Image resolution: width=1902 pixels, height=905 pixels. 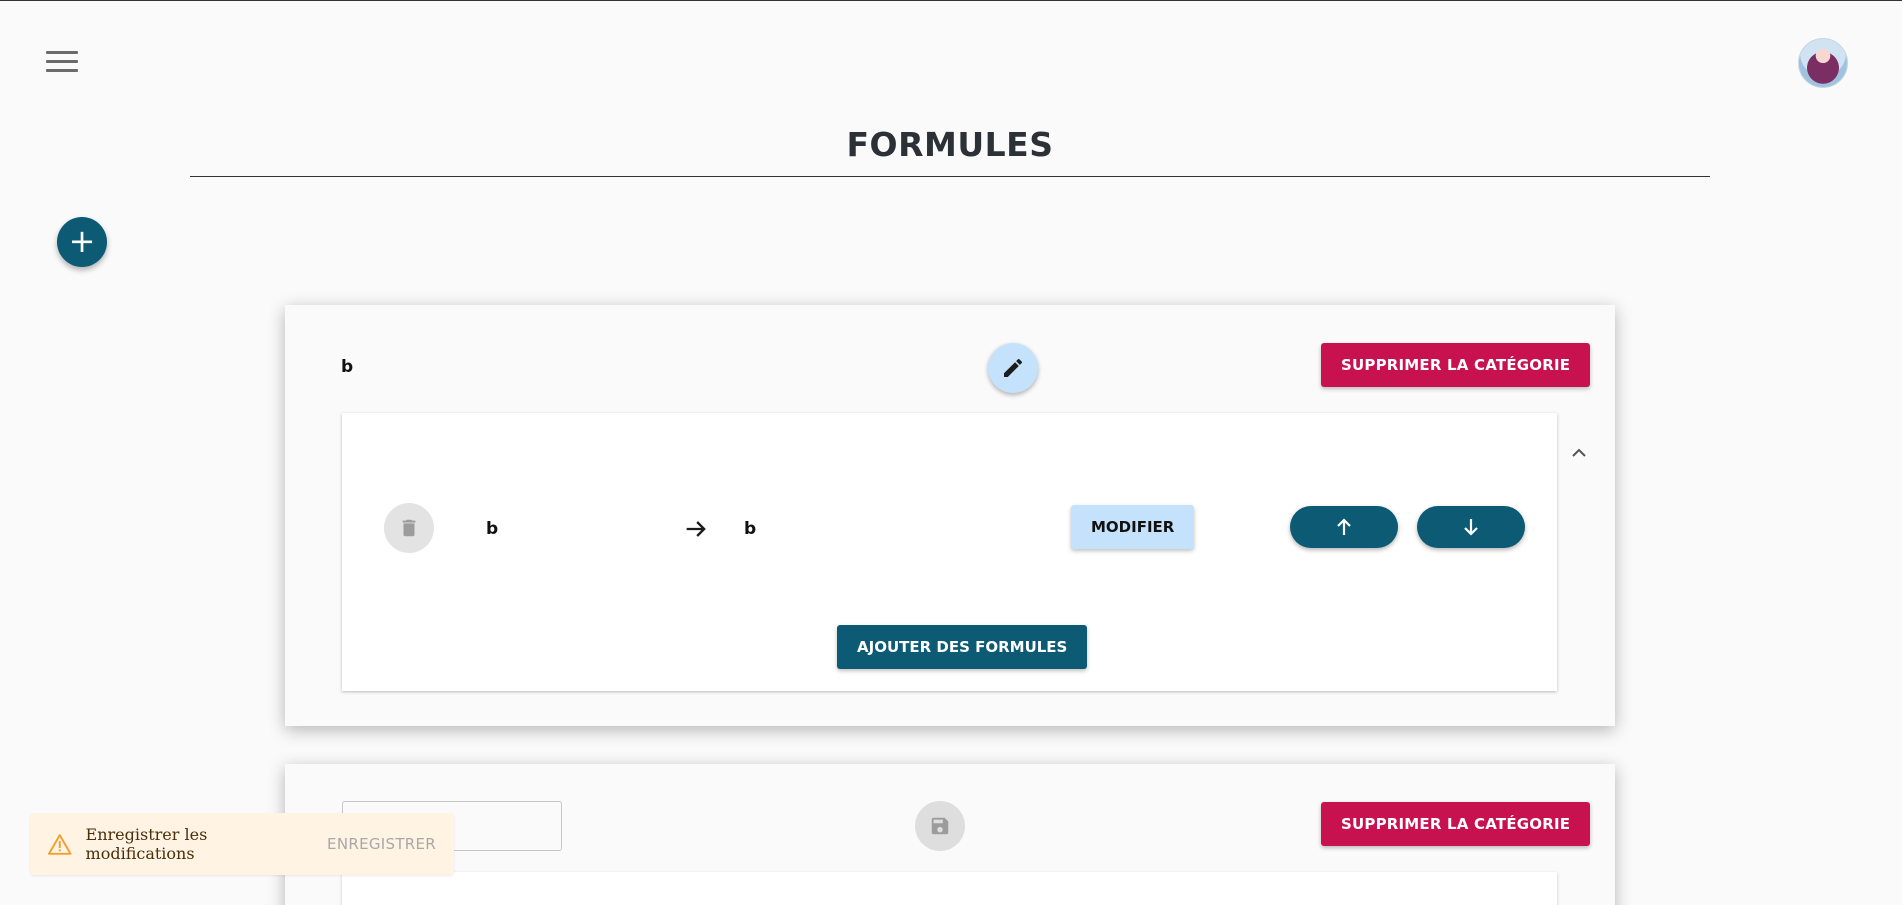 I want to click on save-icon, so click(x=940, y=826).